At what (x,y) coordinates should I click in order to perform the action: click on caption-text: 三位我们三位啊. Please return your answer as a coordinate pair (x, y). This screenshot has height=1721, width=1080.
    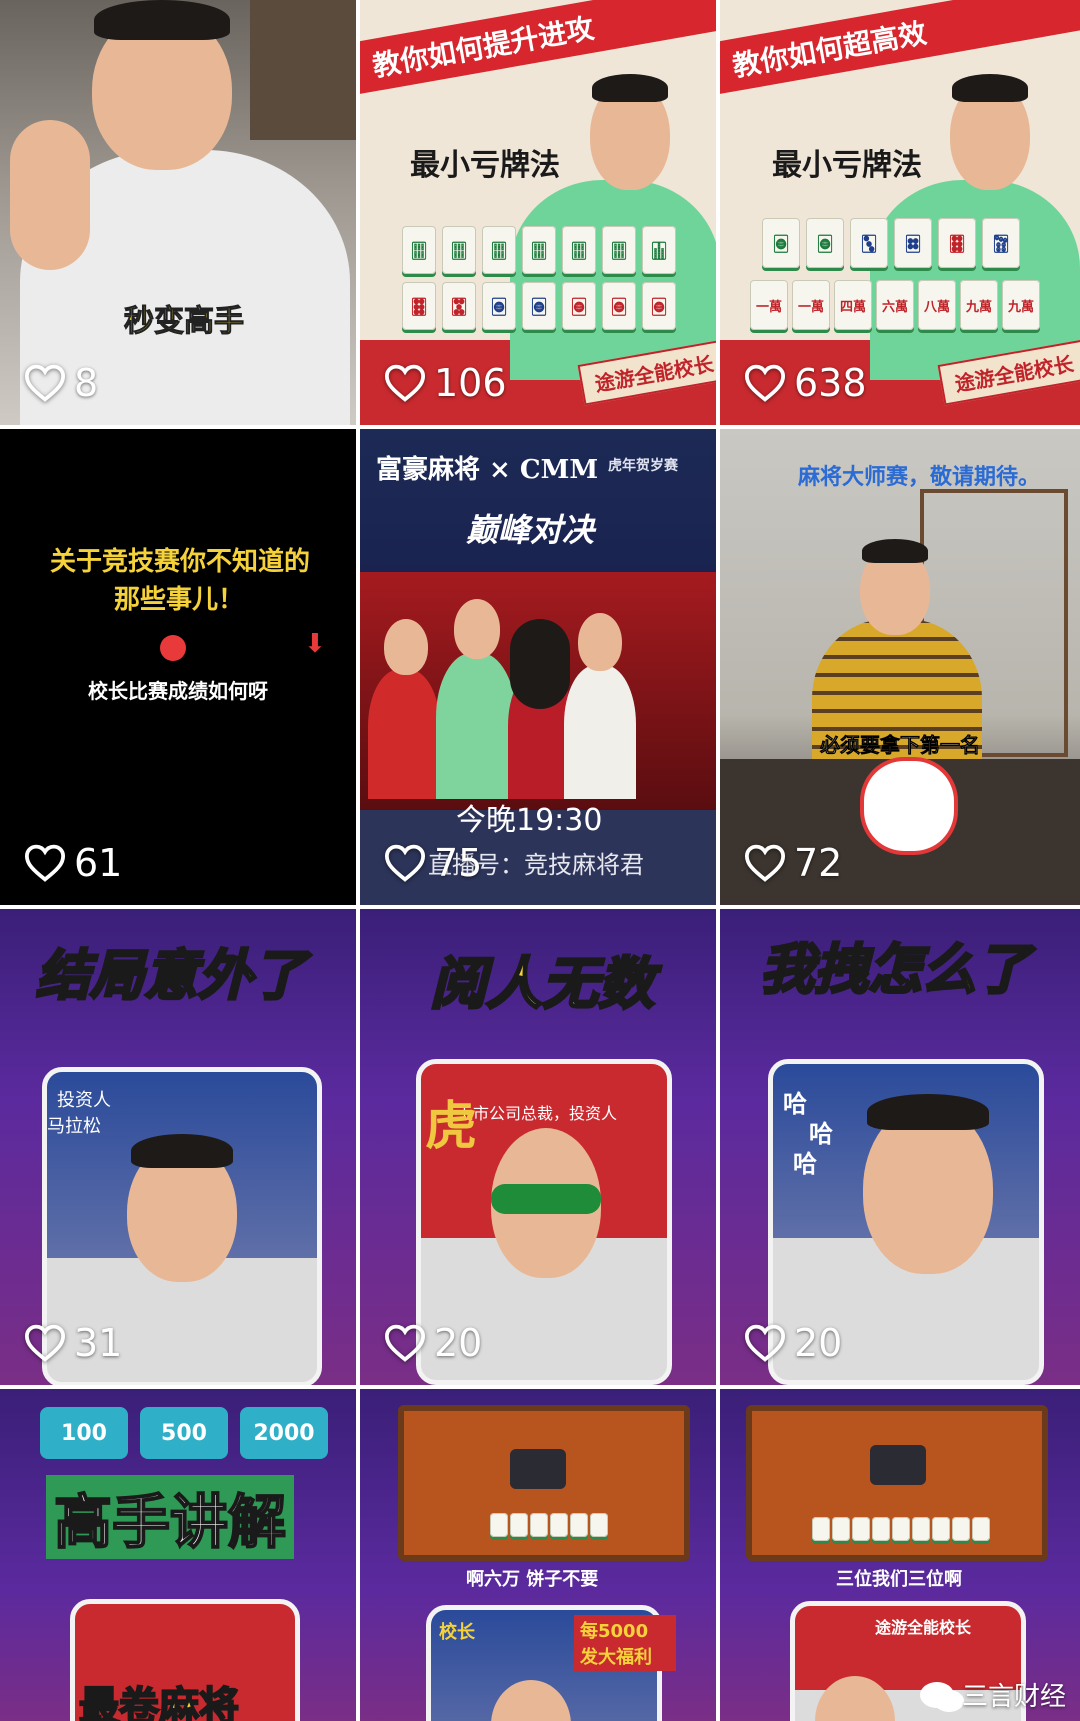
    Looking at the image, I should click on (899, 1579).